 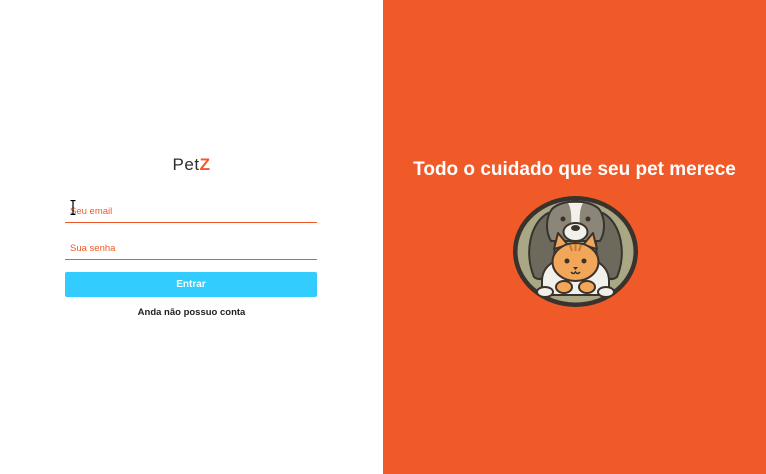 What do you see at coordinates (73, 207) in the screenshot?
I see `text-cursor-icon` at bounding box center [73, 207].